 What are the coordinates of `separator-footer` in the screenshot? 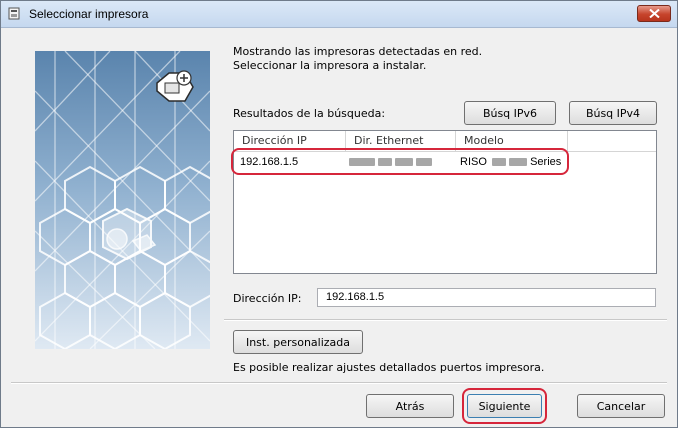 It's located at (339, 383).